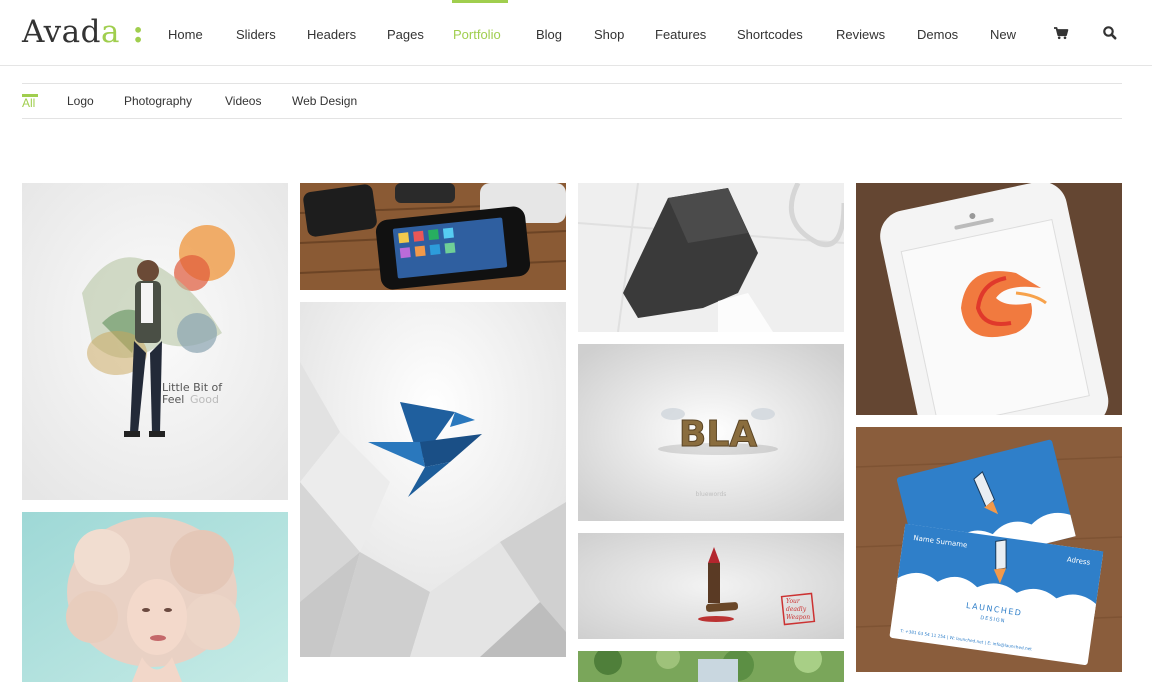 The width and height of the screenshot is (1152, 682). What do you see at coordinates (185, 34) in the screenshot?
I see `nav-item-home: Home` at bounding box center [185, 34].